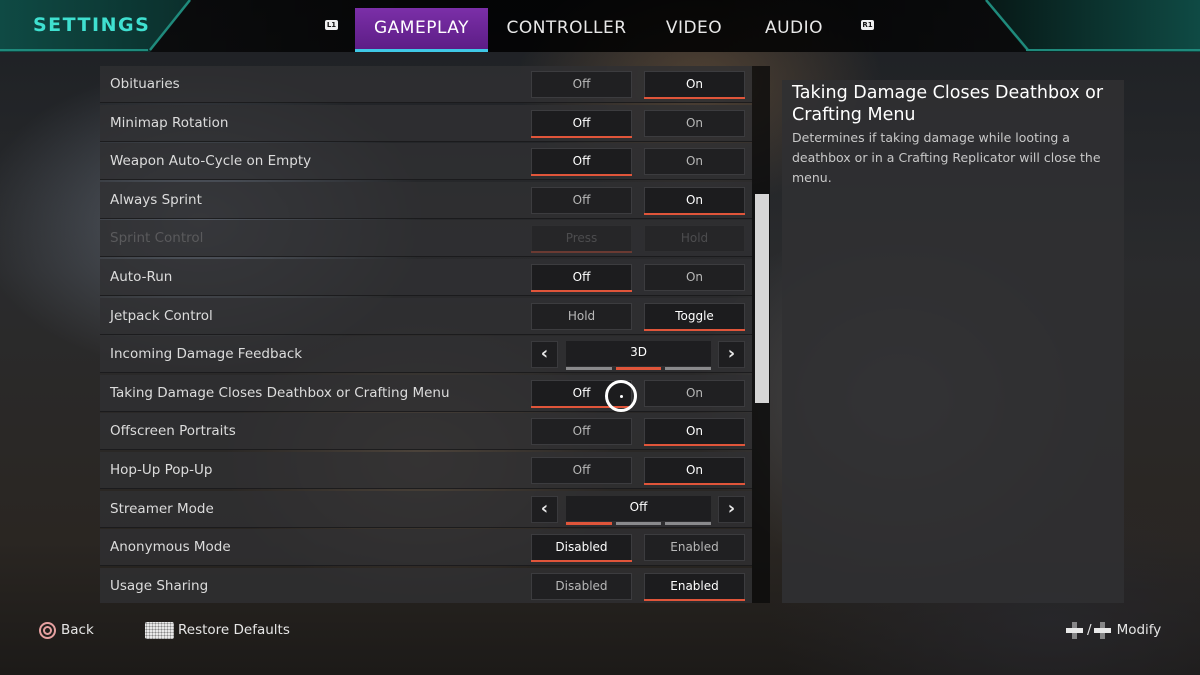 The image size is (1200, 675). What do you see at coordinates (156, 199) in the screenshot?
I see `setting-label: Always Sprint` at bounding box center [156, 199].